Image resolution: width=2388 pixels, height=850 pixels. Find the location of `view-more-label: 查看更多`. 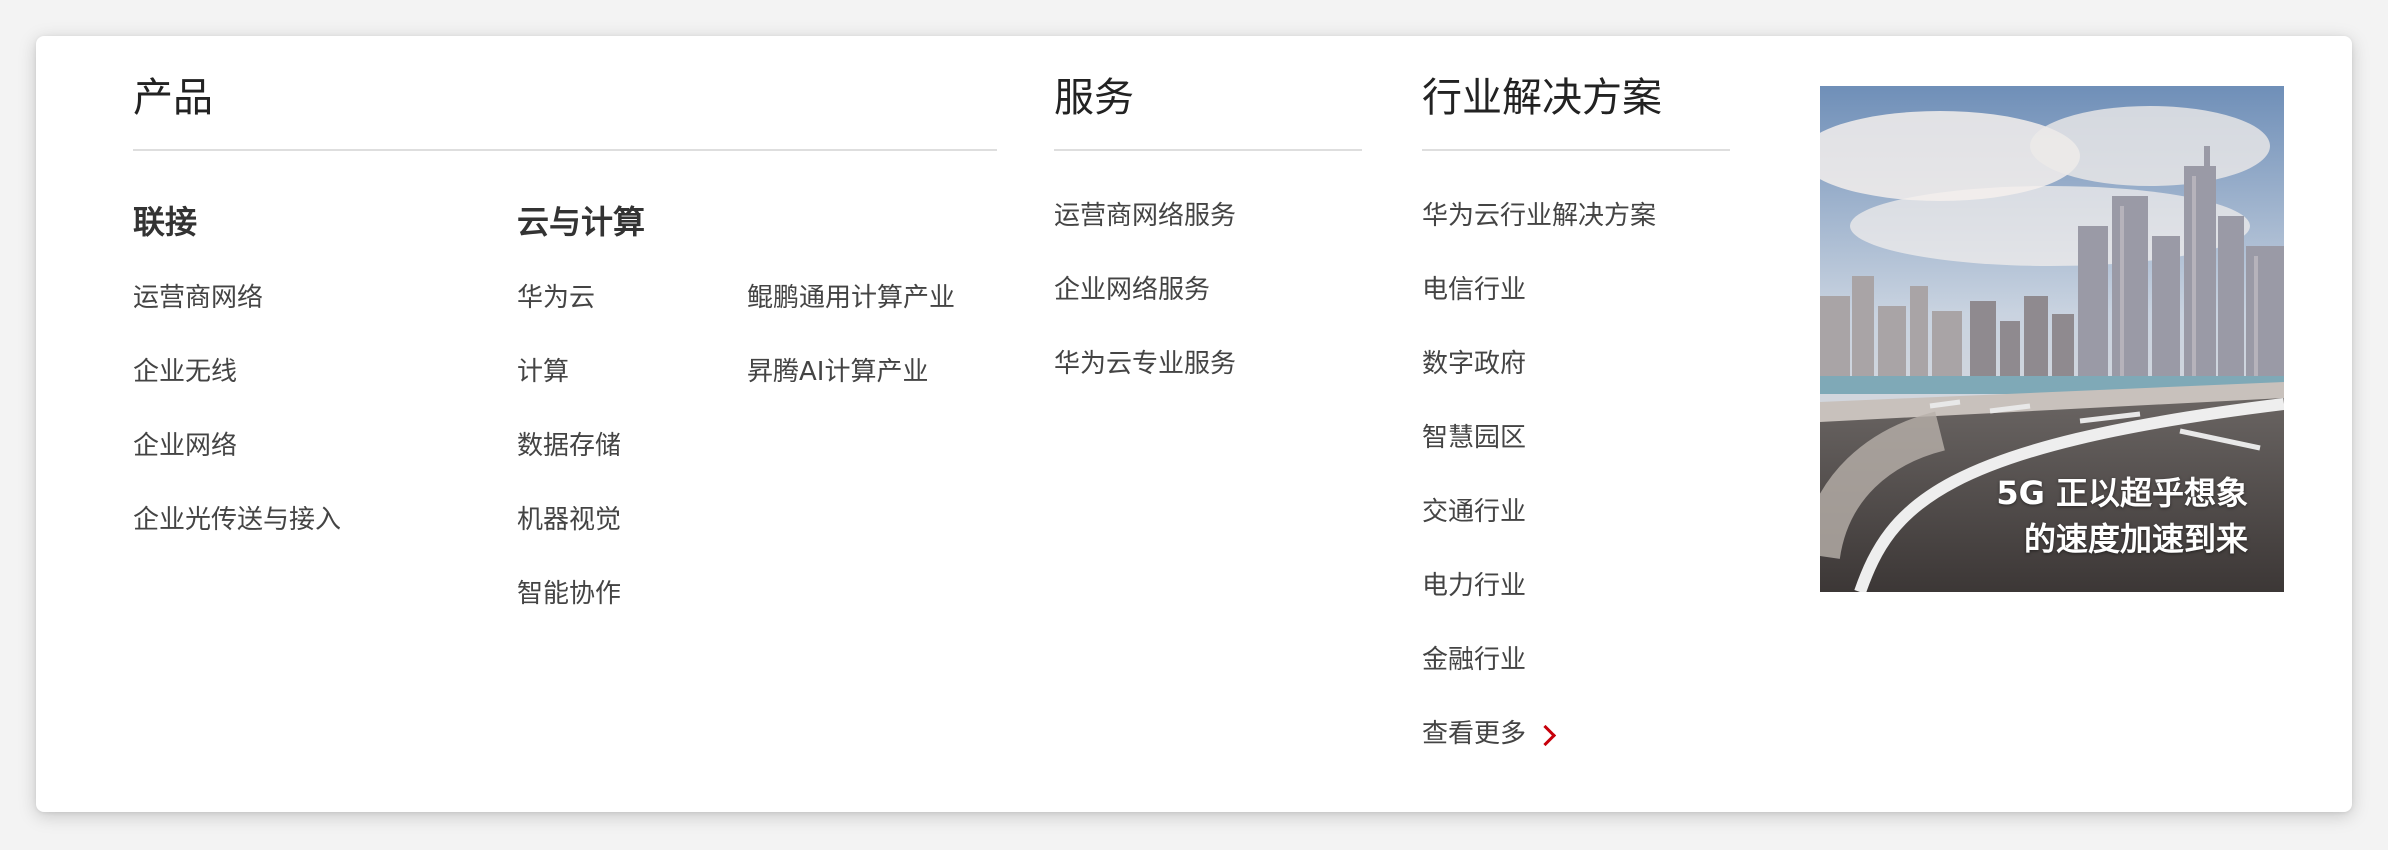

view-more-label: 查看更多 is located at coordinates (1474, 734).